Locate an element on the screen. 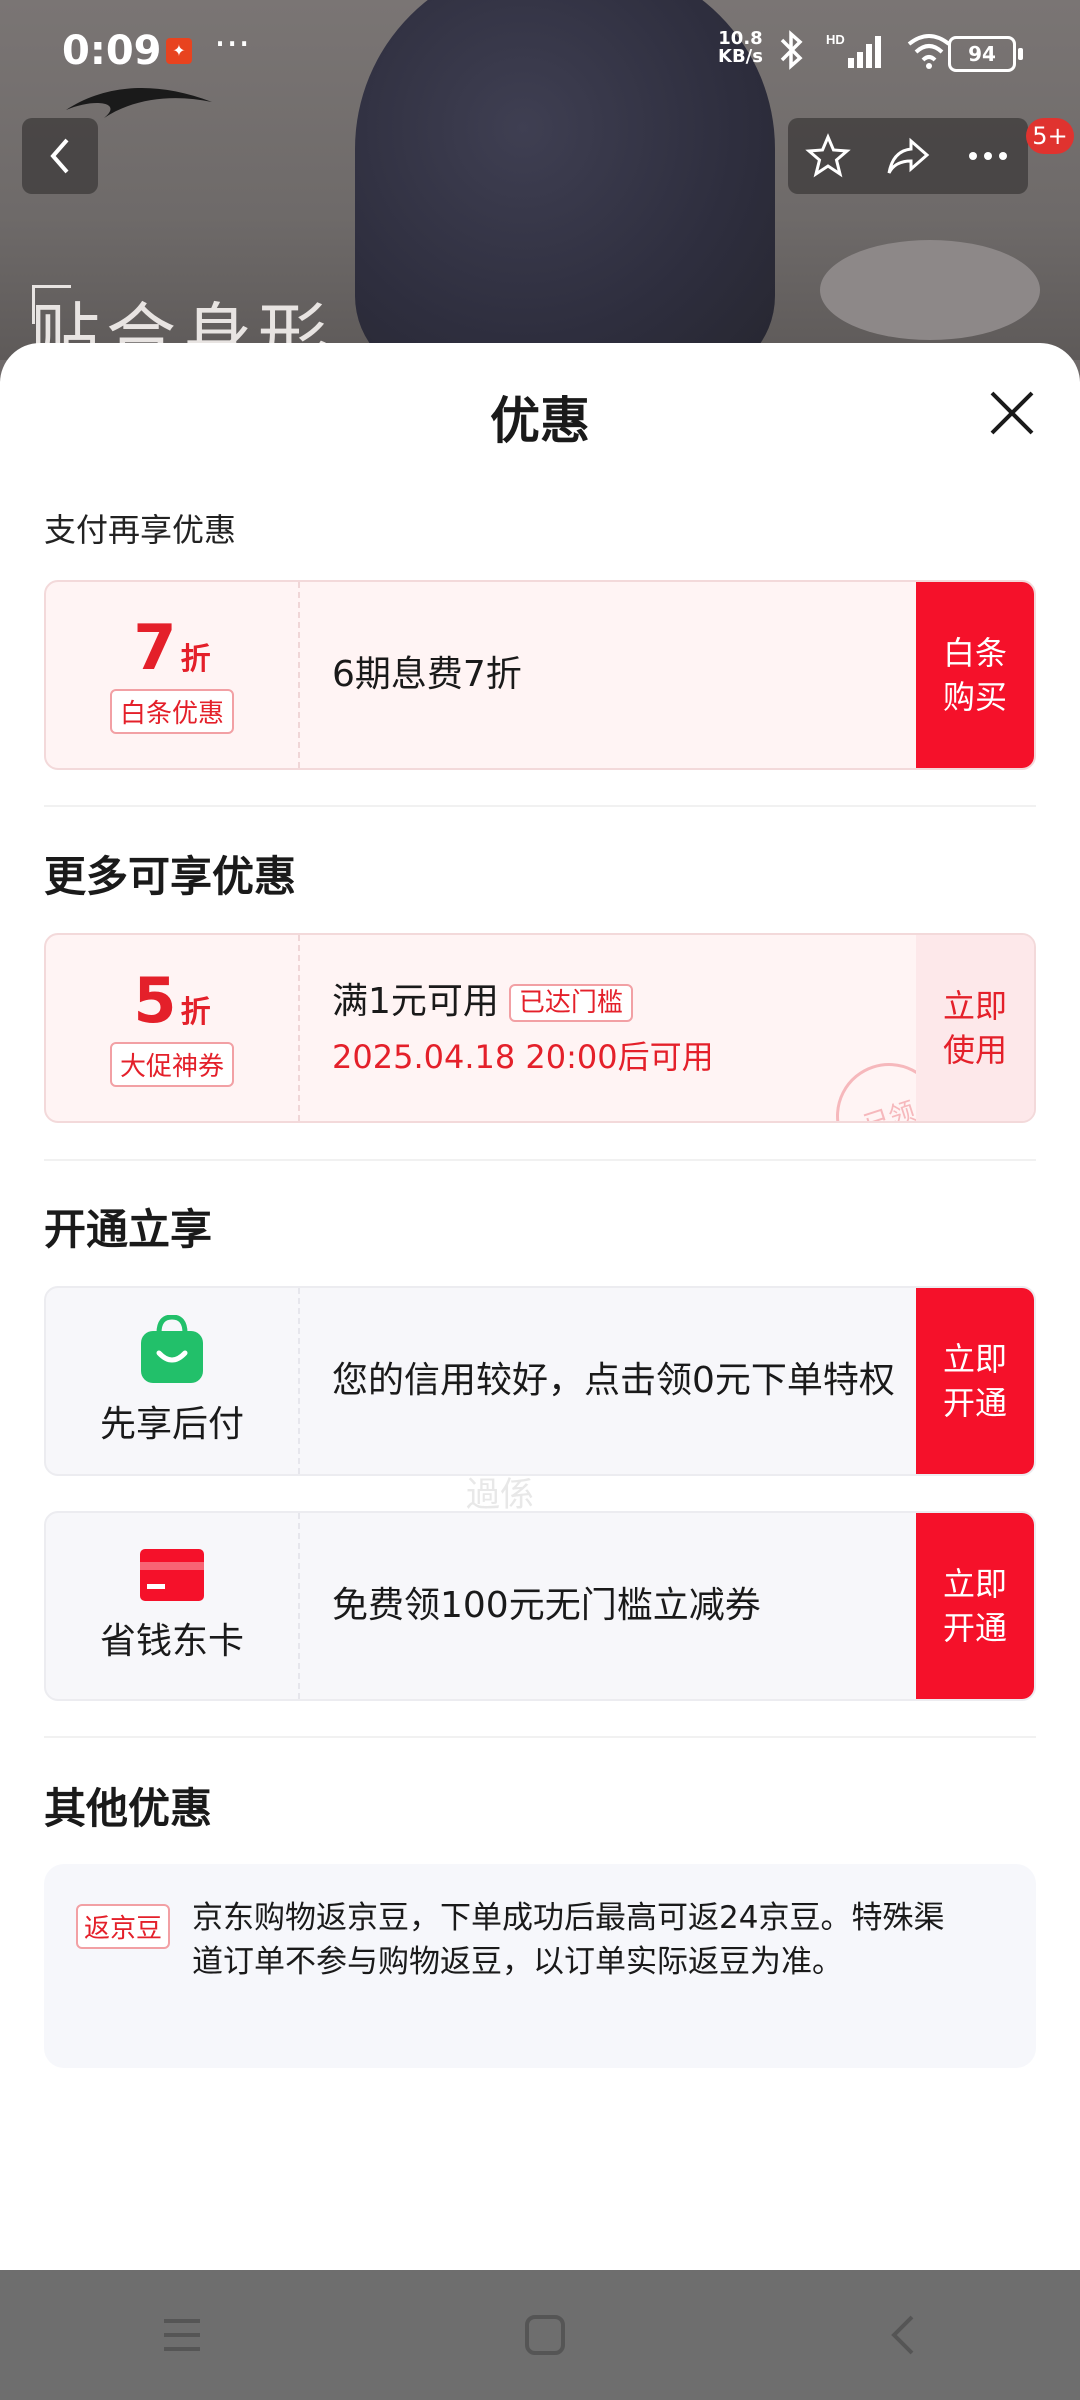  pay-section-label: 支付再享优惠 is located at coordinates (140, 530).